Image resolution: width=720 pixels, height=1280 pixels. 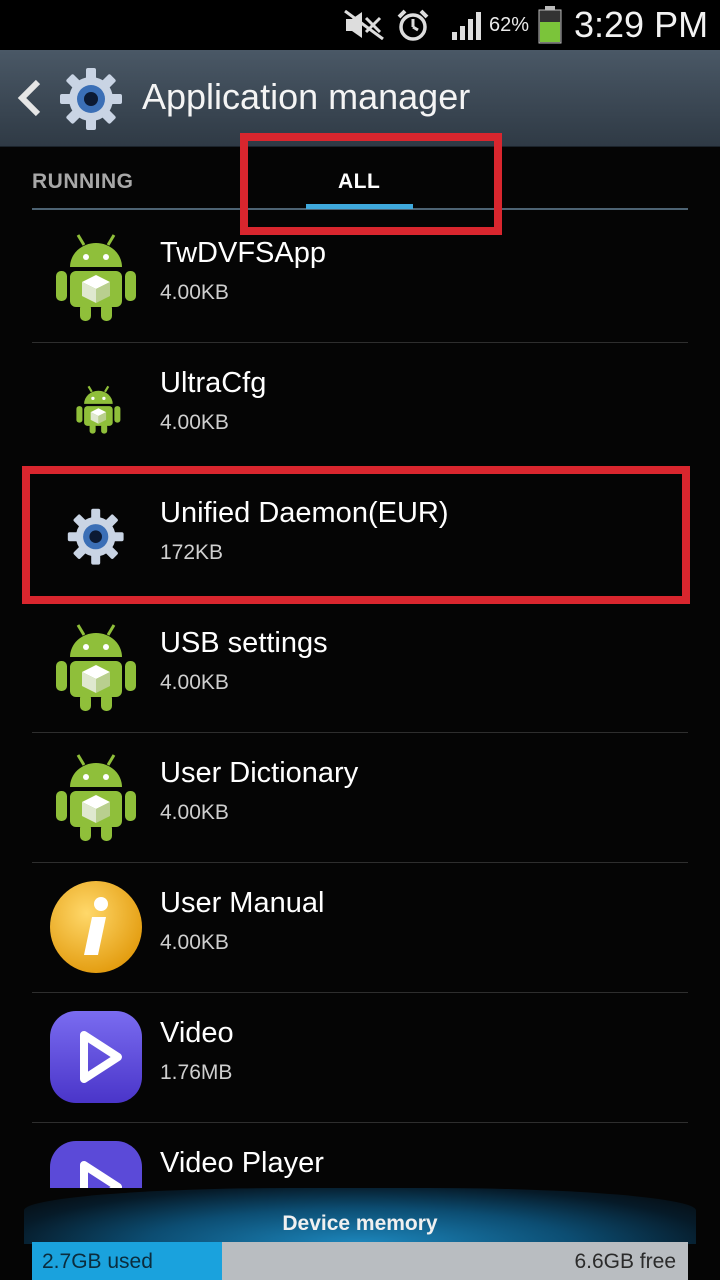 I want to click on list-item: Video 1.76MB, so click(x=360, y=1058).